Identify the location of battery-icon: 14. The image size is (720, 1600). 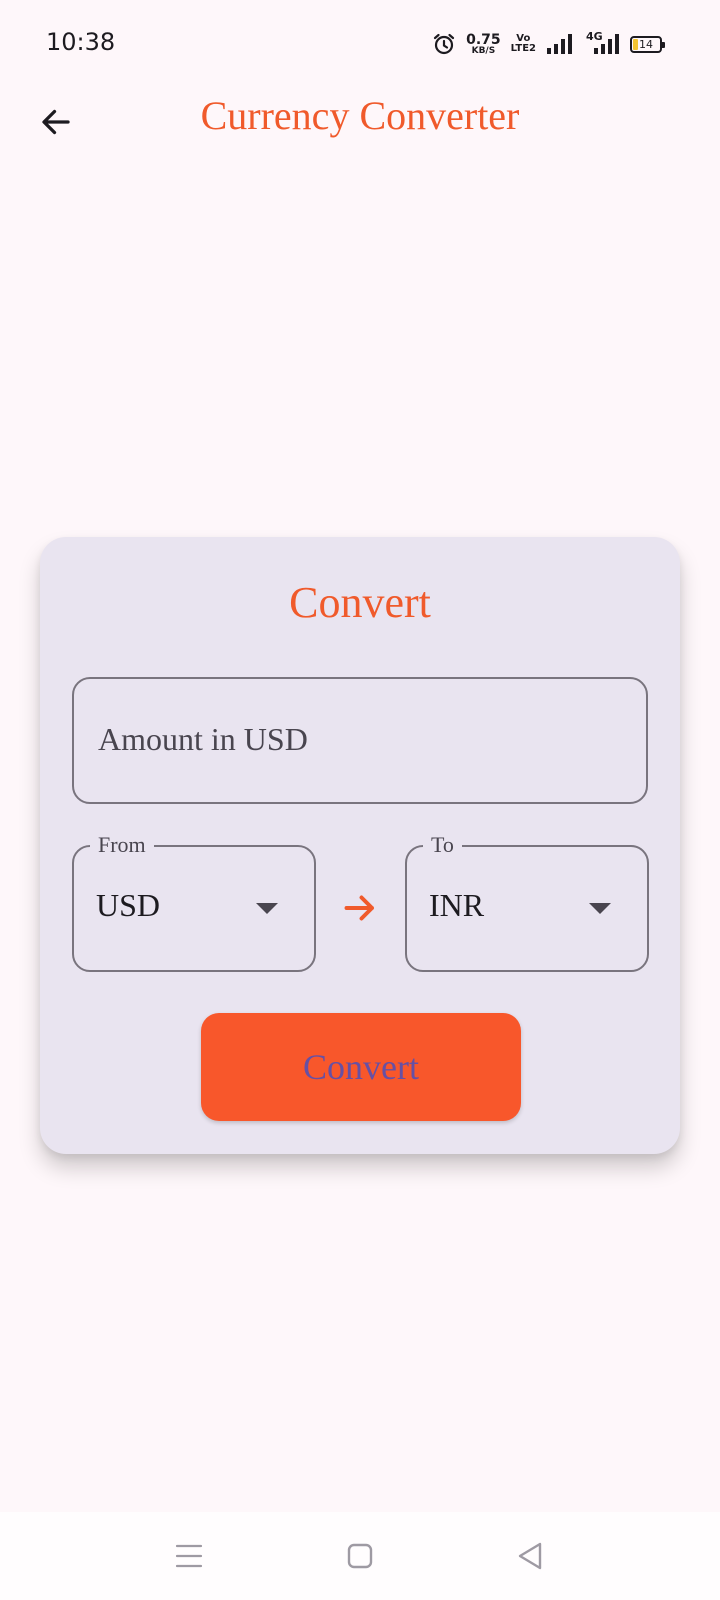
(647, 44).